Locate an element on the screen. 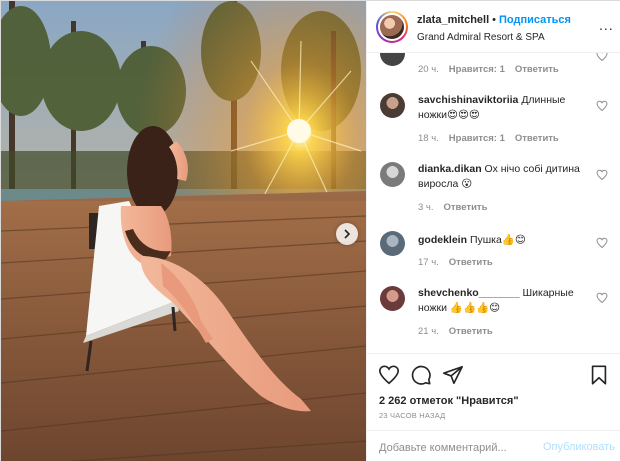  post-comment-button: Опубликовать is located at coordinates (579, 447).